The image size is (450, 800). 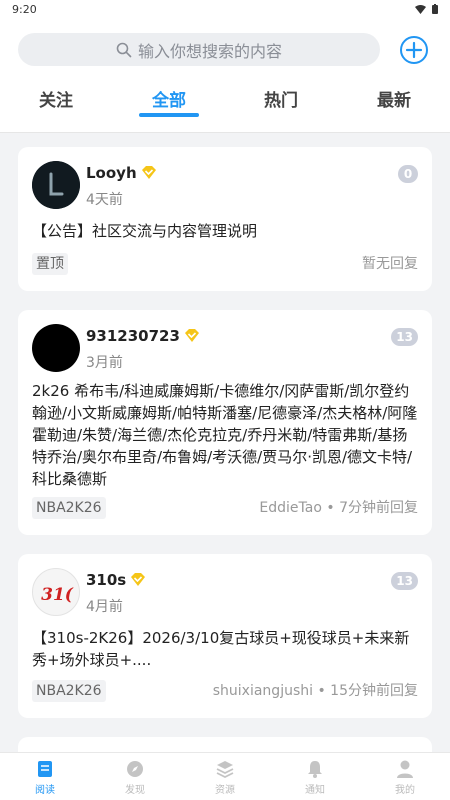 I want to click on search-bar: 输入你想搜索的内容, so click(x=199, y=49).